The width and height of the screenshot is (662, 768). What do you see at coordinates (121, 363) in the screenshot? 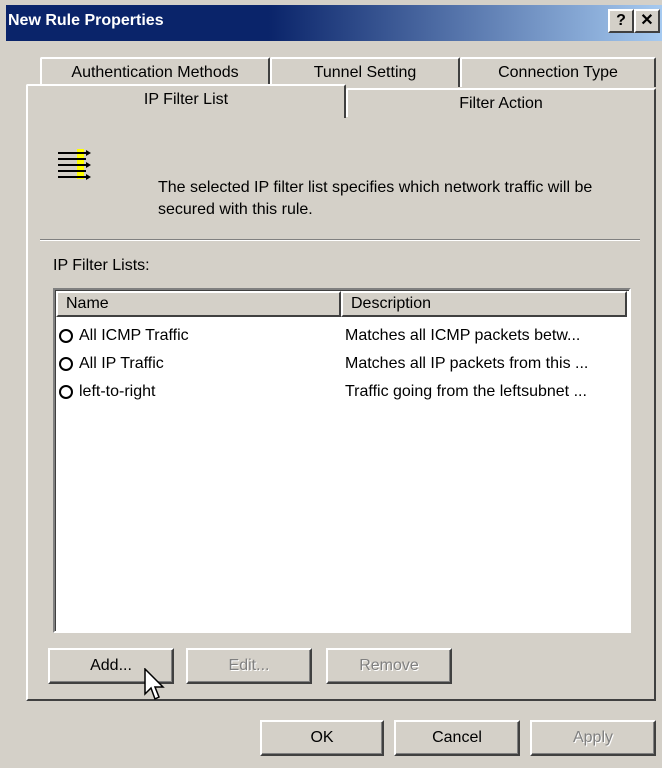
I see `list-item-name: All IP Traffic` at bounding box center [121, 363].